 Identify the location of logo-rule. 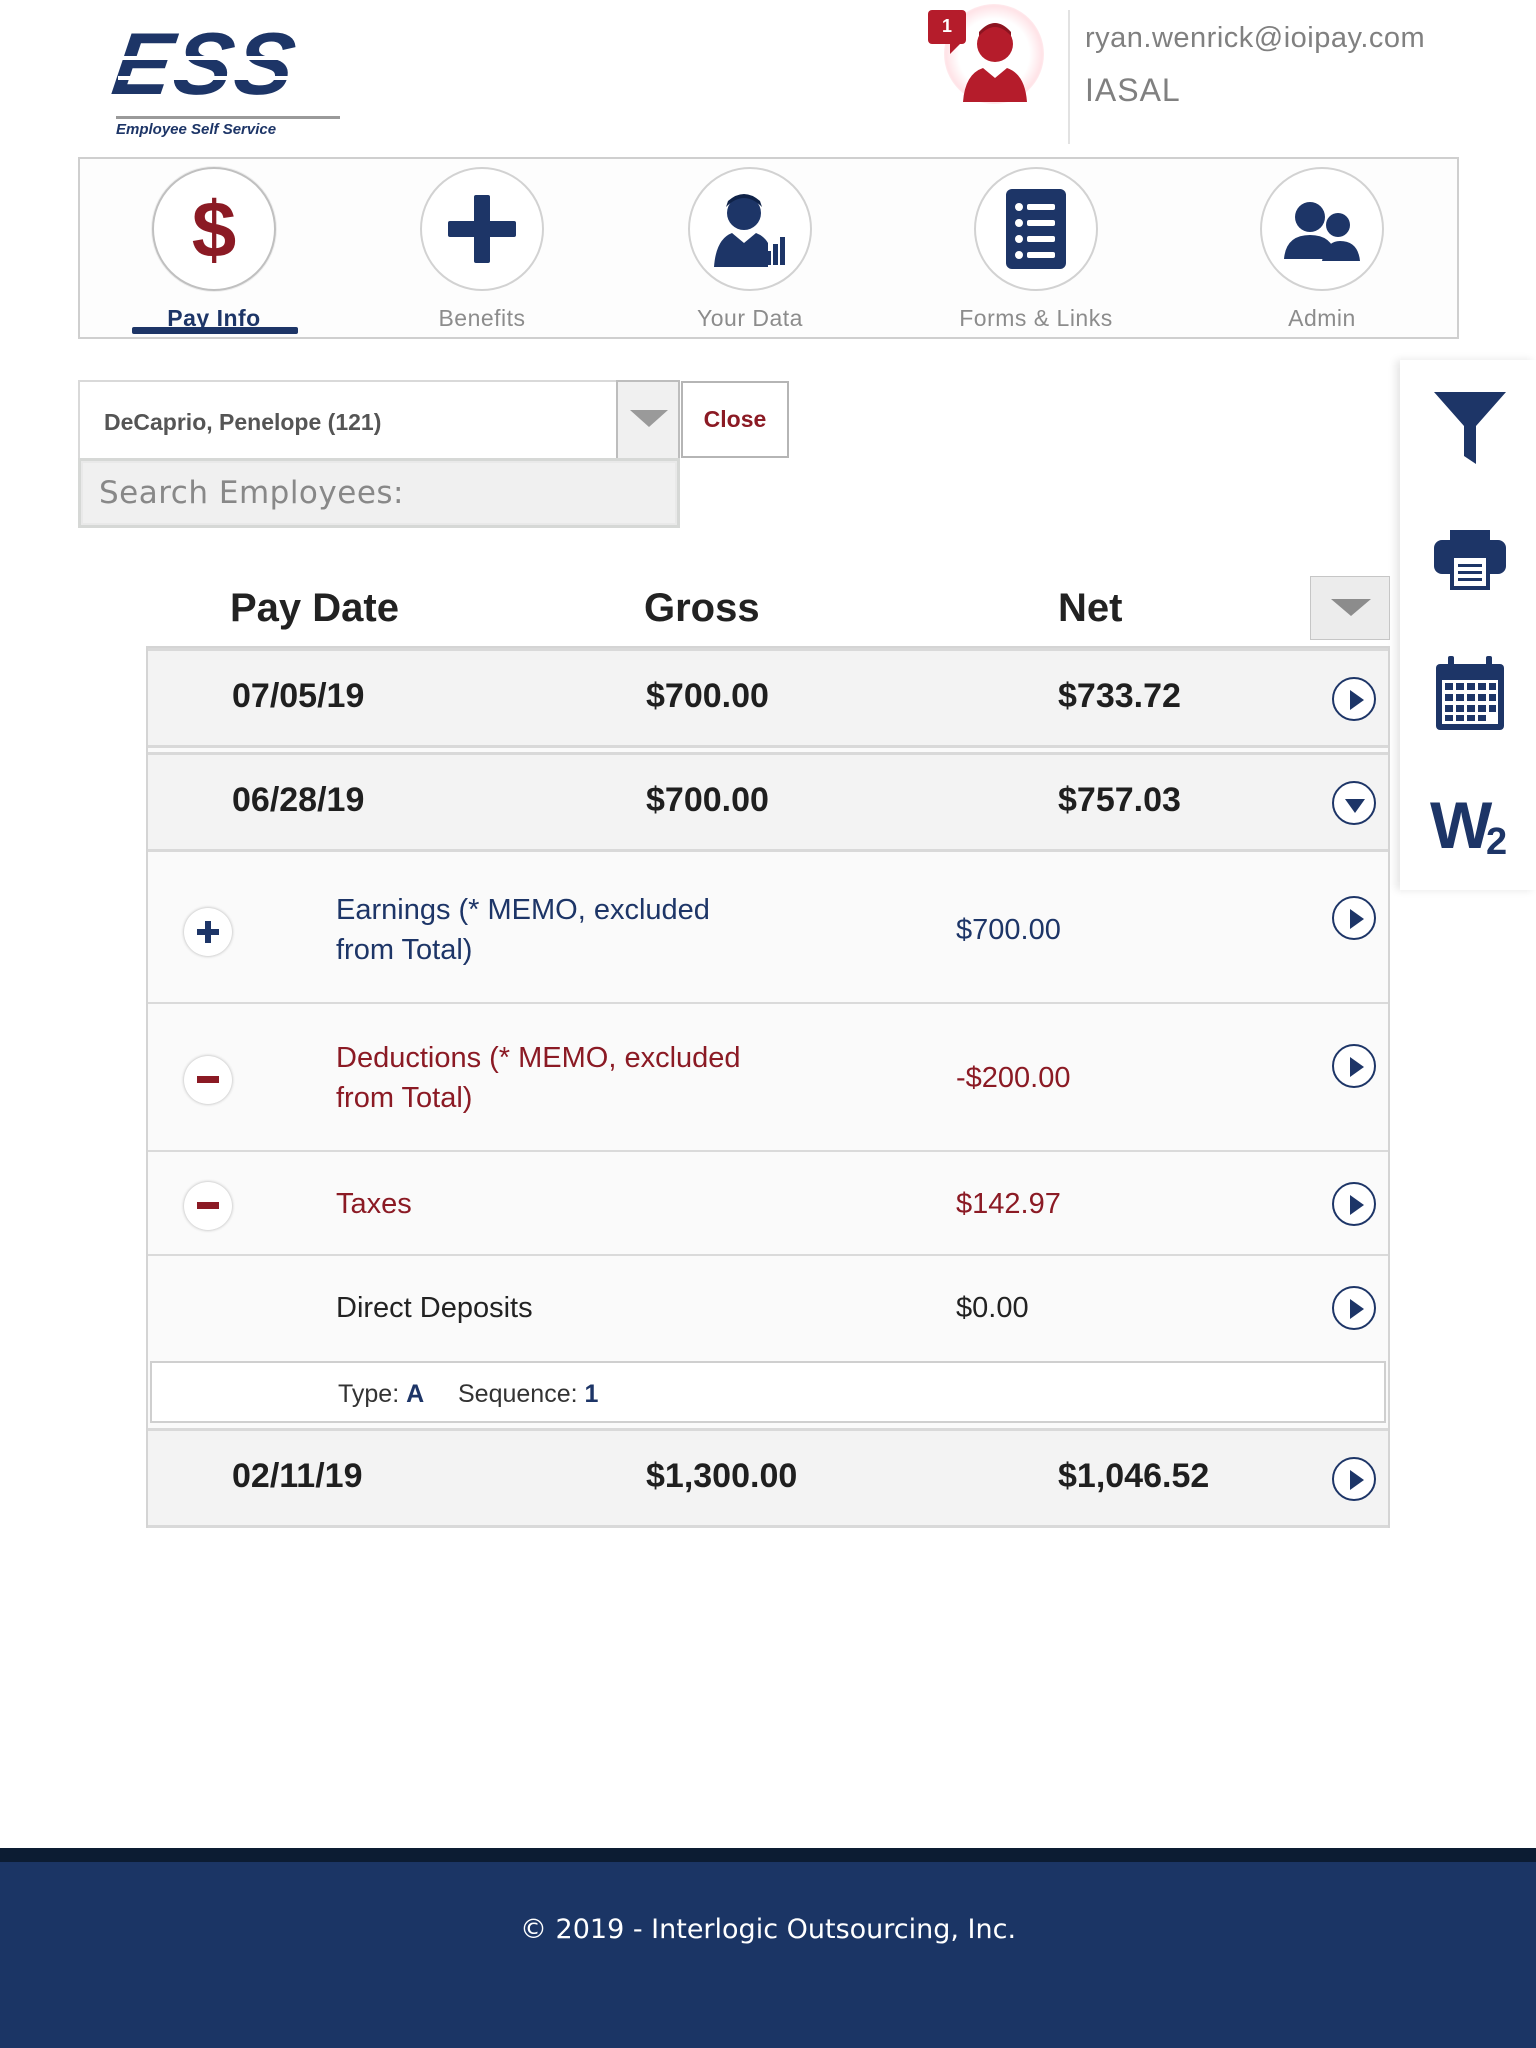
(228, 117).